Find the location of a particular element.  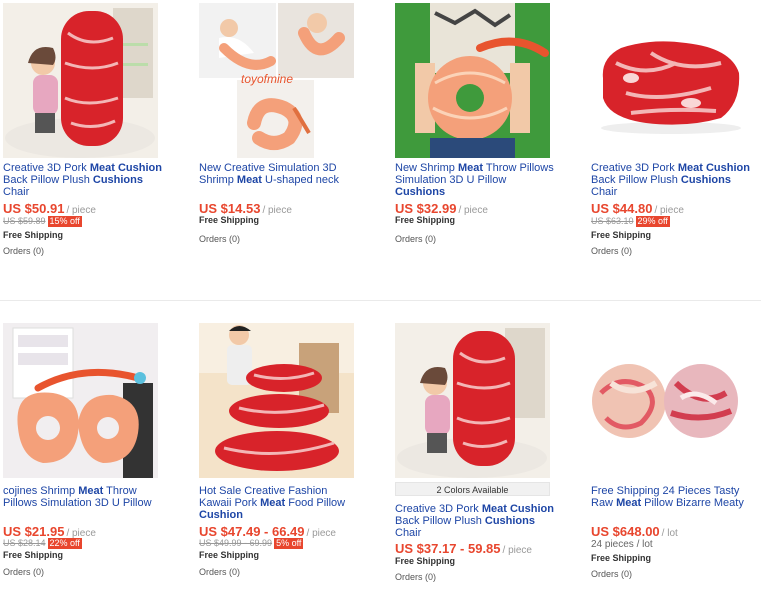

product-image: toyofmine is located at coordinates (276, 80).